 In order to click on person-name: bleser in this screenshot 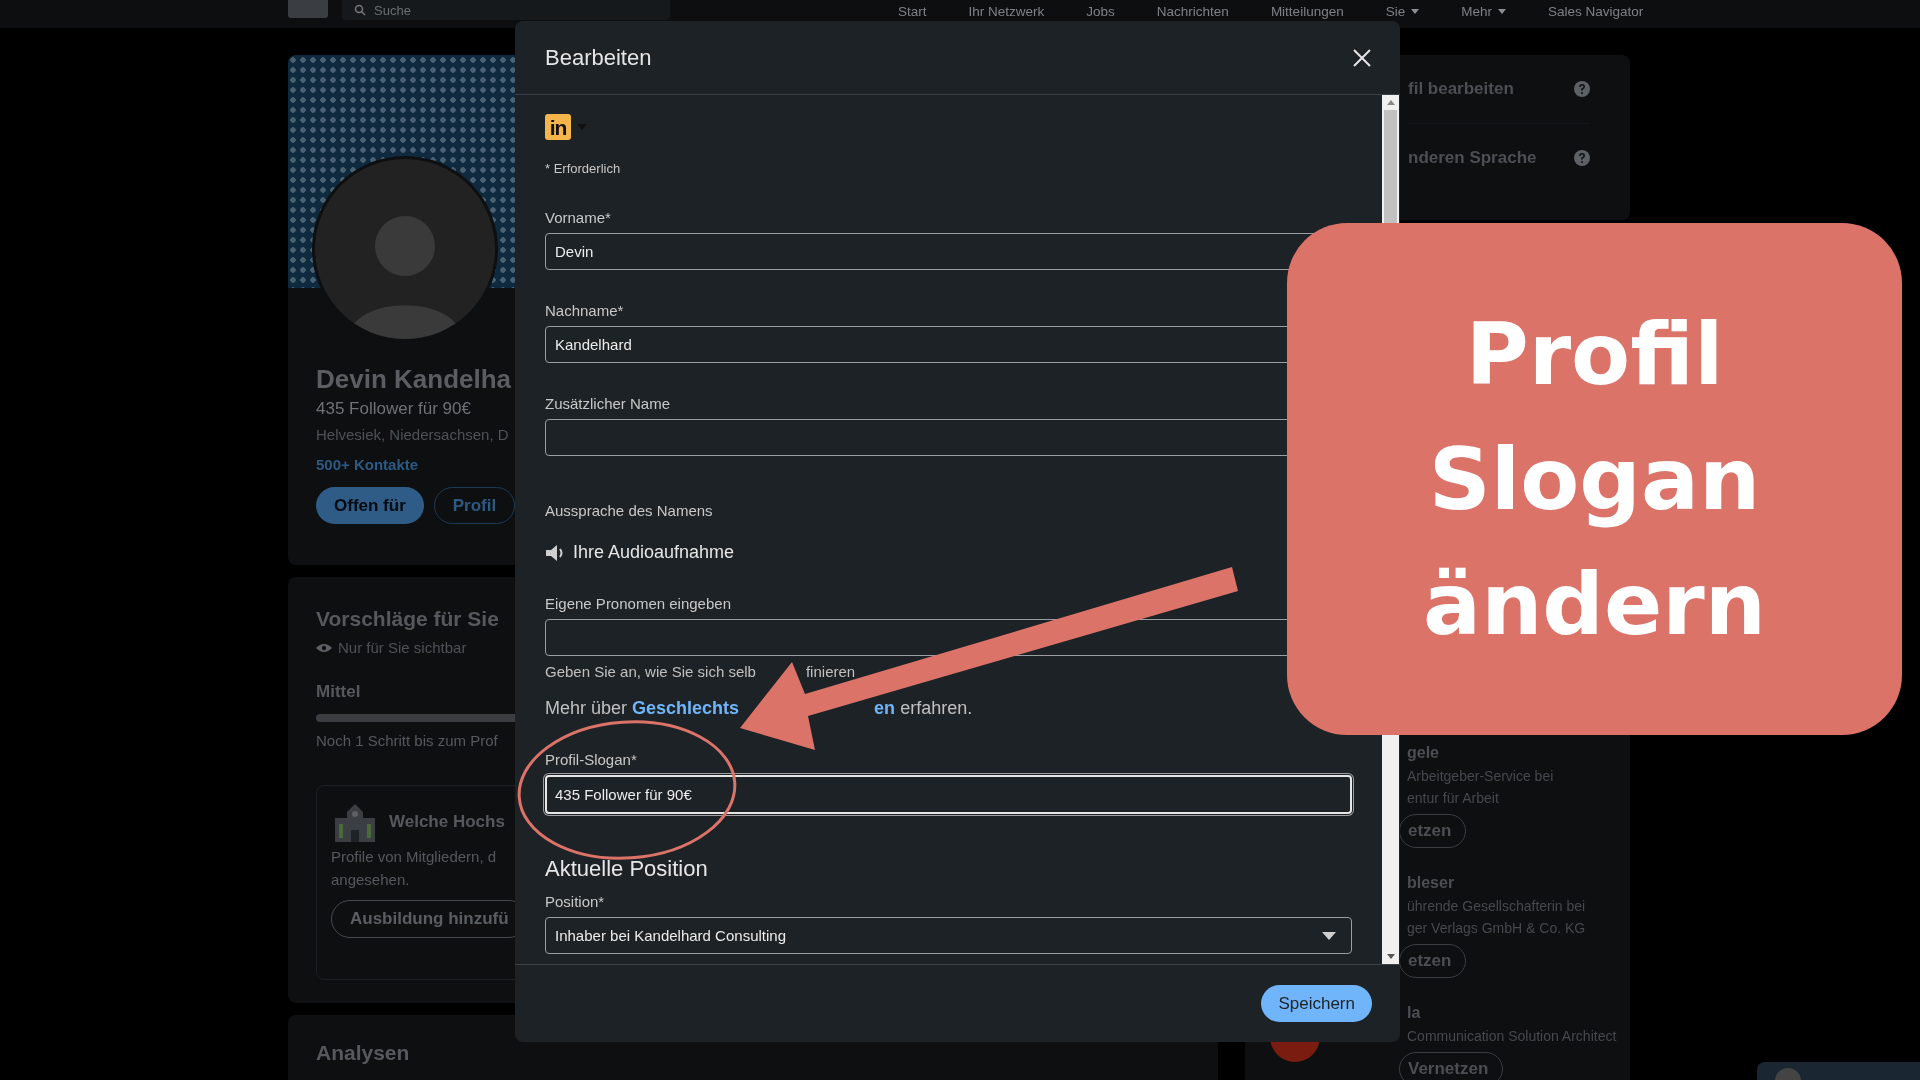, I will do `click(1431, 883)`.